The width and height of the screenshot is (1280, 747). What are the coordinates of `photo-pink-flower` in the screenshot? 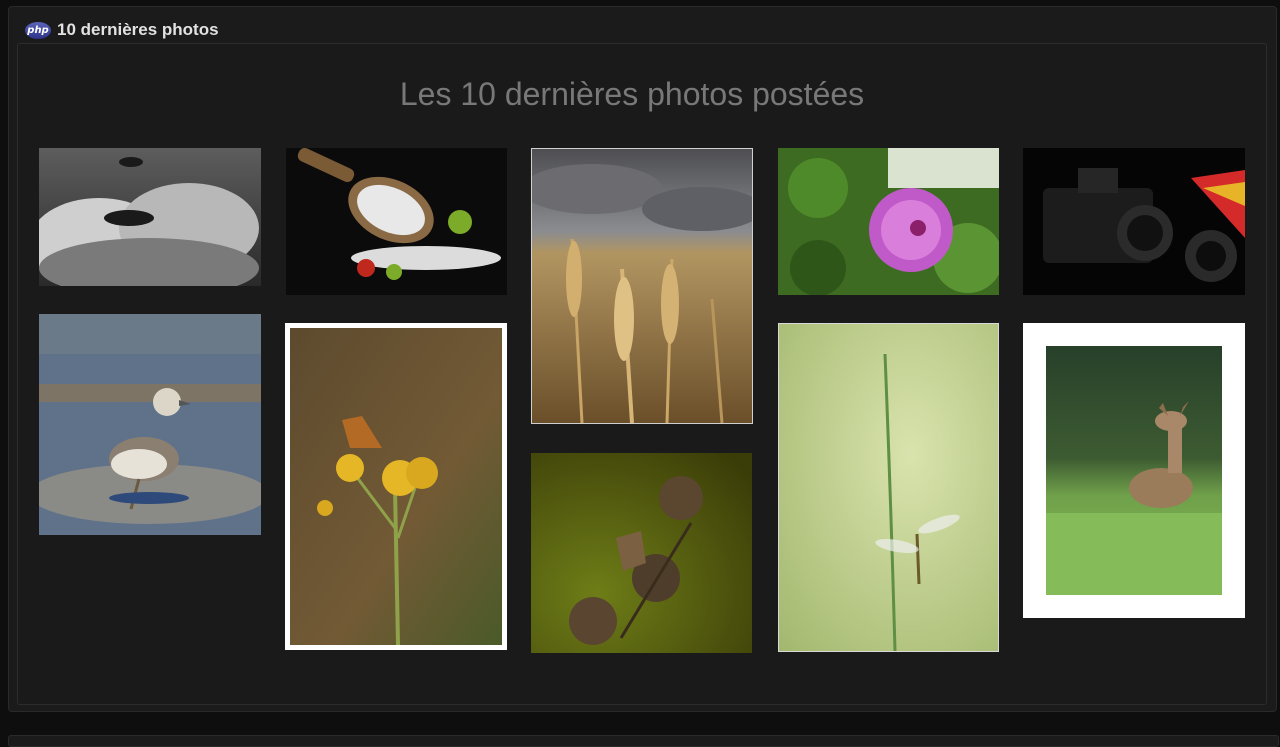 It's located at (888, 221).